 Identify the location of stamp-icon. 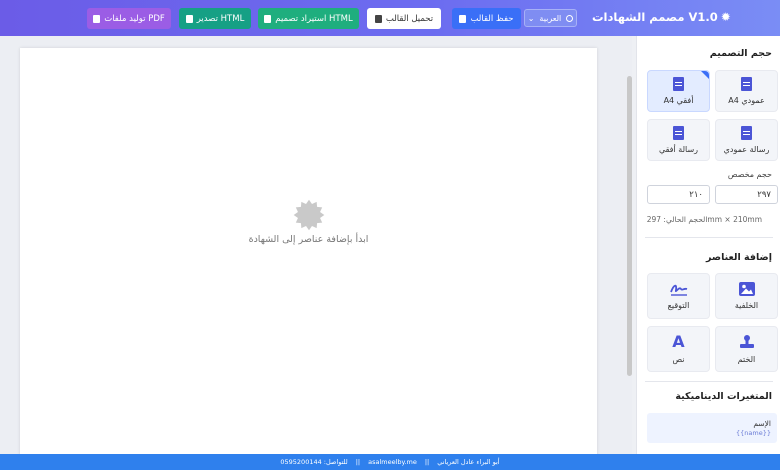
(746, 341).